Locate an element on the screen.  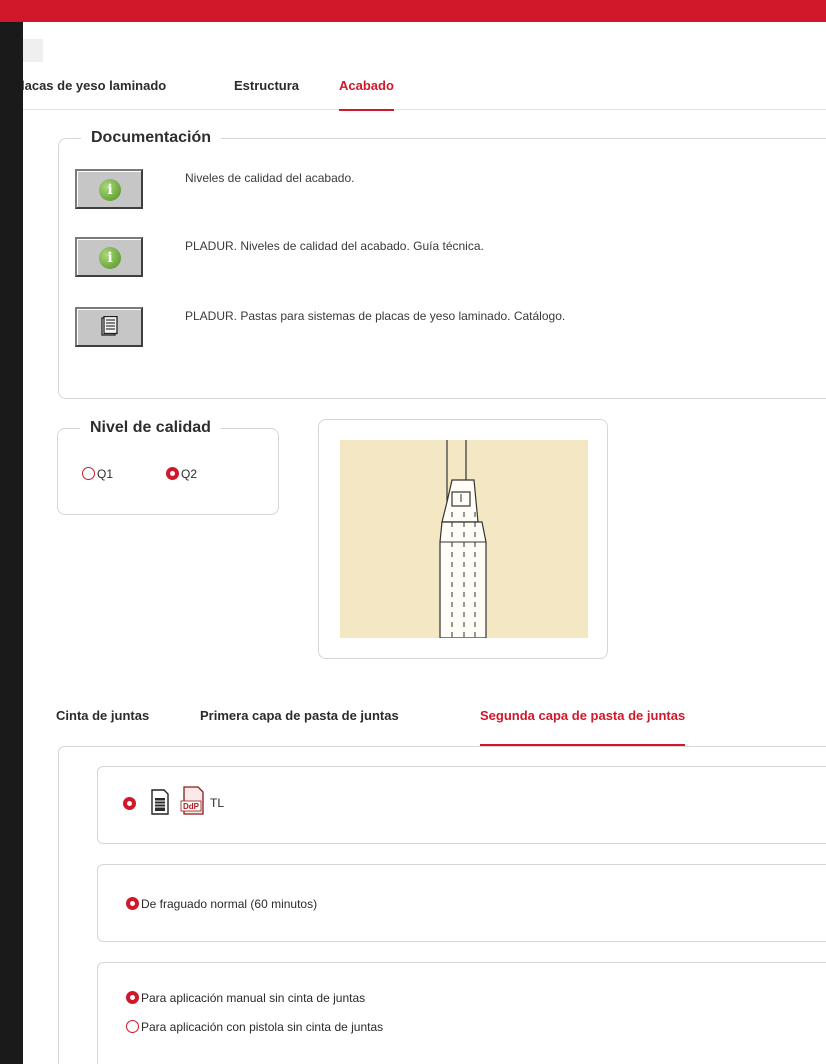
product-radio is located at coordinates (129, 803).